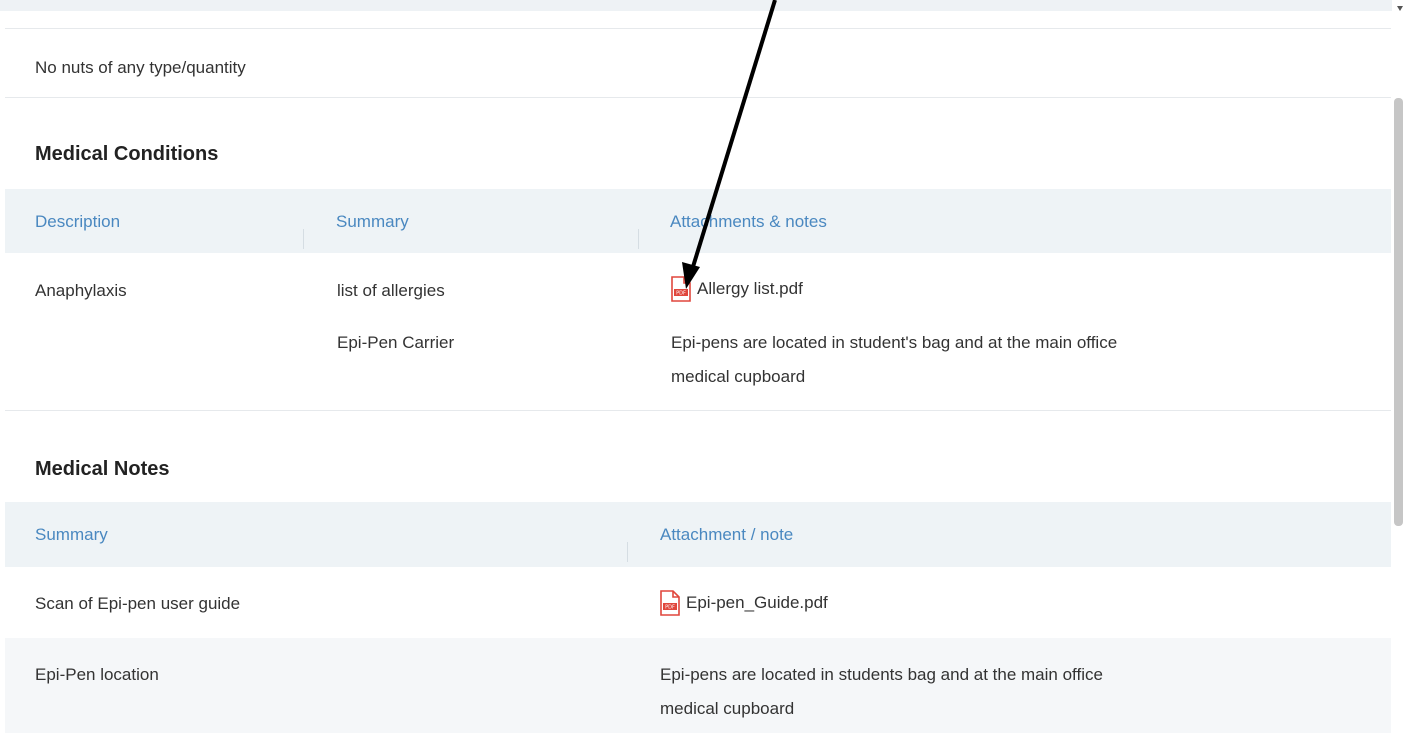  Describe the element at coordinates (696, 5) in the screenshot. I see `top-band` at that location.